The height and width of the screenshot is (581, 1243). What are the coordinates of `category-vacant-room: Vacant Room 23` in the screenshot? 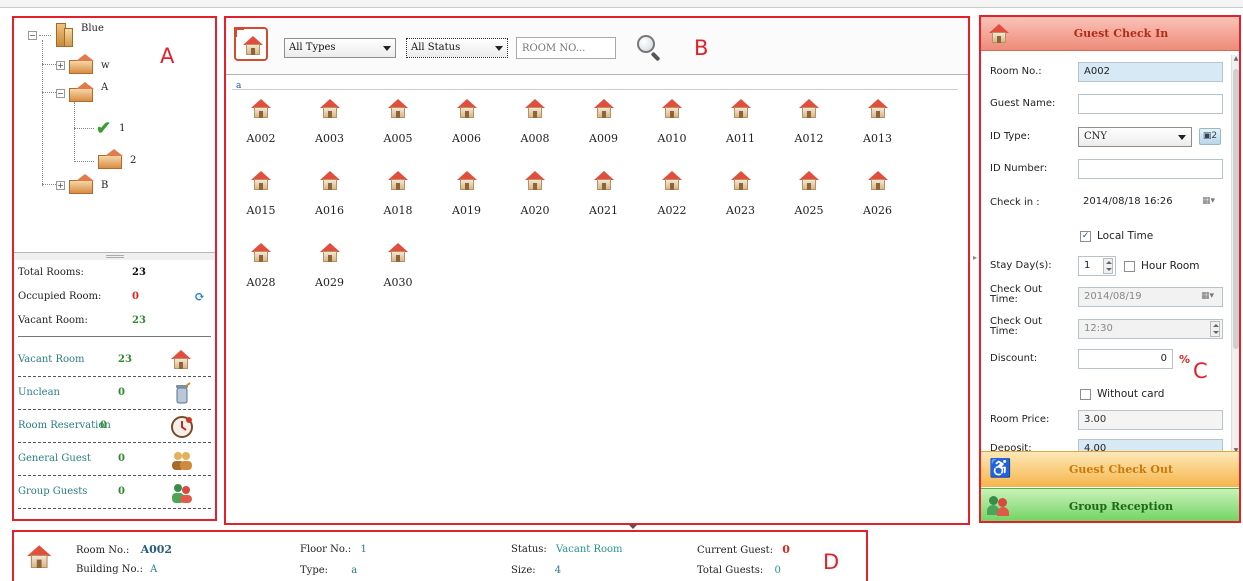 It's located at (114, 360).